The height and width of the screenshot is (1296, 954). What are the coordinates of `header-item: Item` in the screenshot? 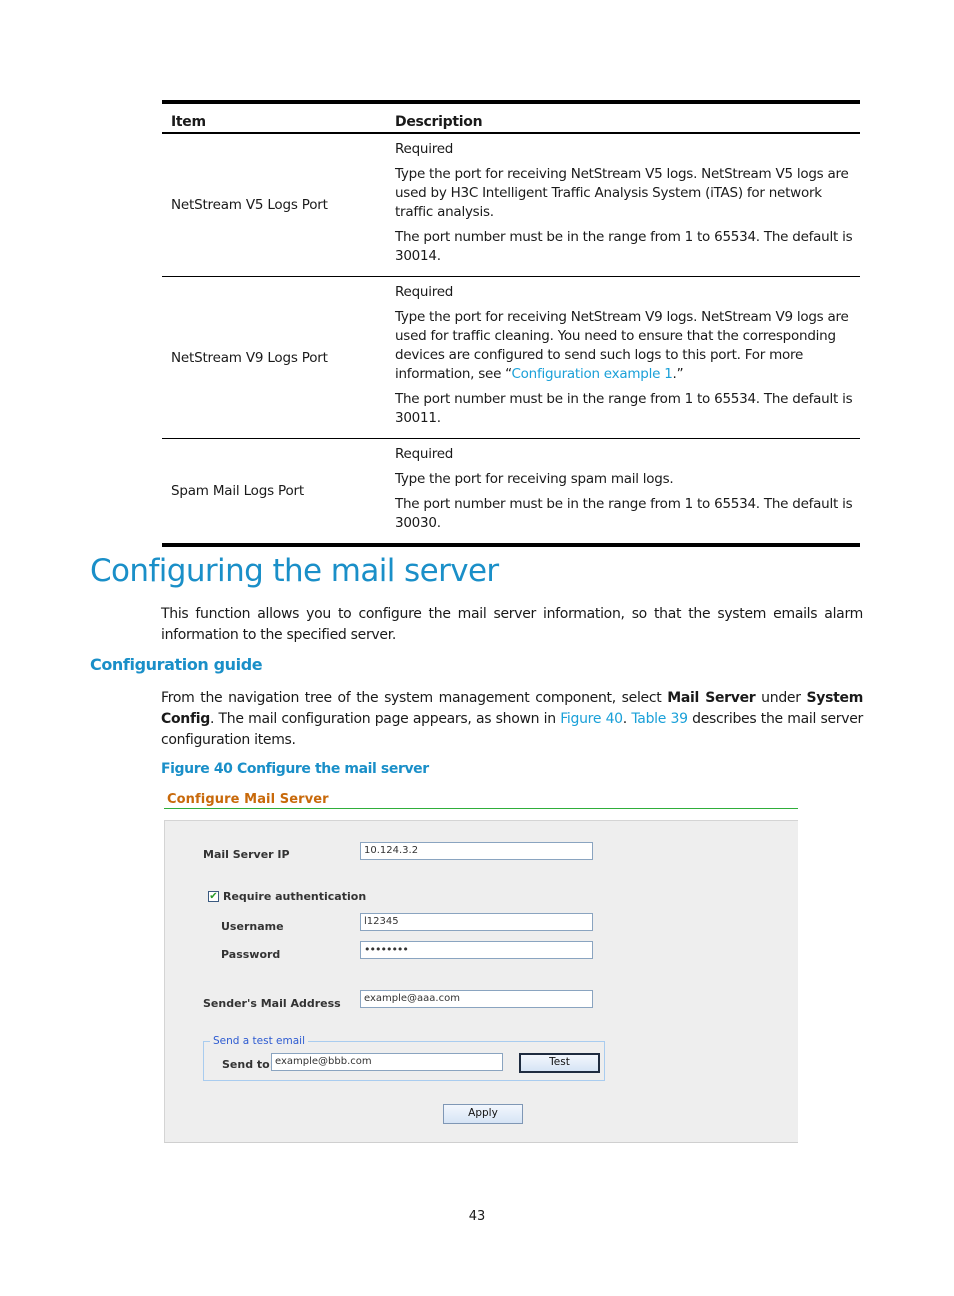 It's located at (188, 122).